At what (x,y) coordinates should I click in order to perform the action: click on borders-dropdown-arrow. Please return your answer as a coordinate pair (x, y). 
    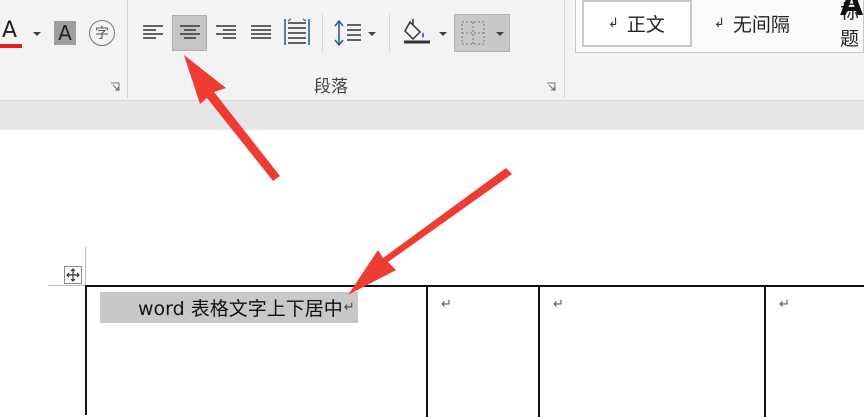
    Looking at the image, I should click on (500, 34).